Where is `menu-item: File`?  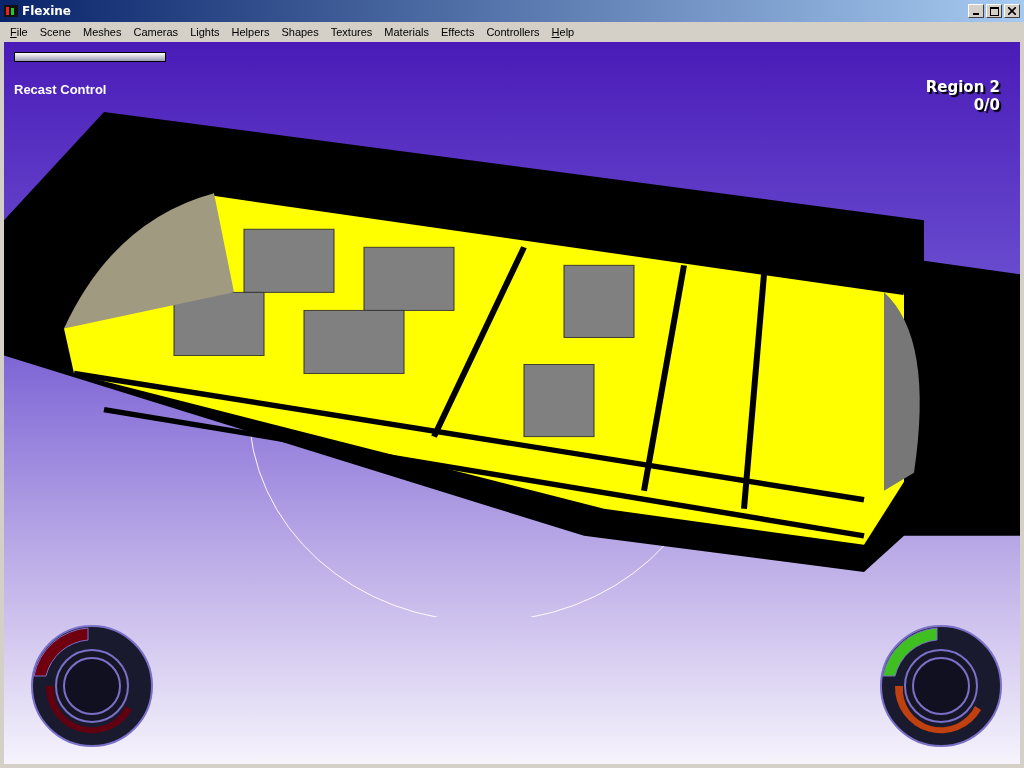 menu-item: File is located at coordinates (19, 32).